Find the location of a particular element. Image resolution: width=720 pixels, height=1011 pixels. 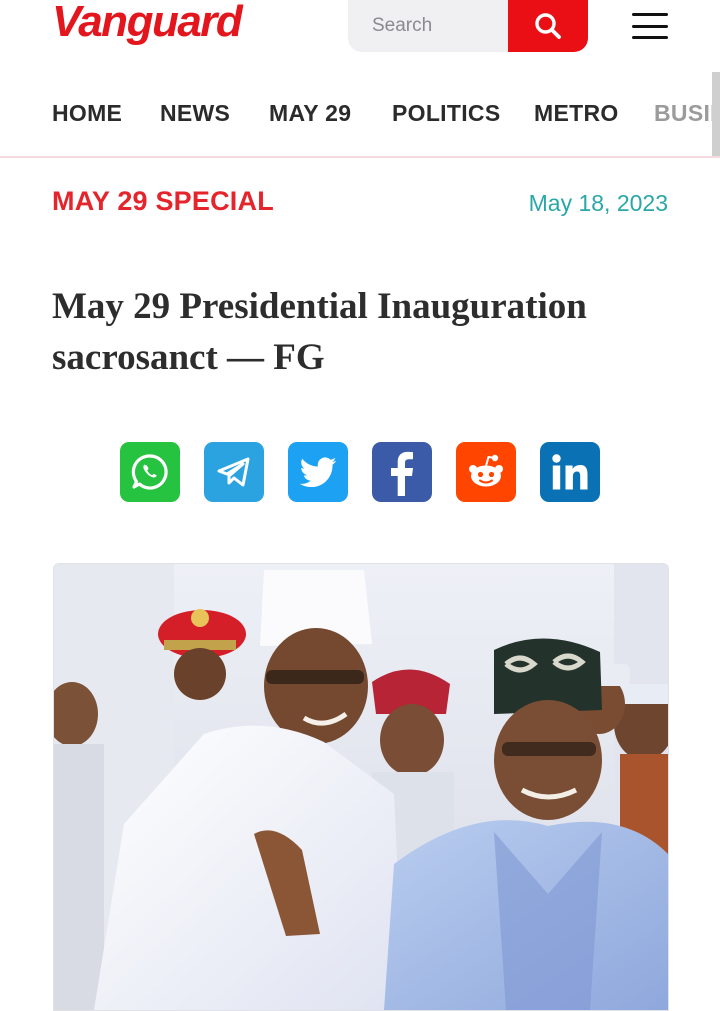

nav-item-business: BUSIN is located at coordinates (685, 113).